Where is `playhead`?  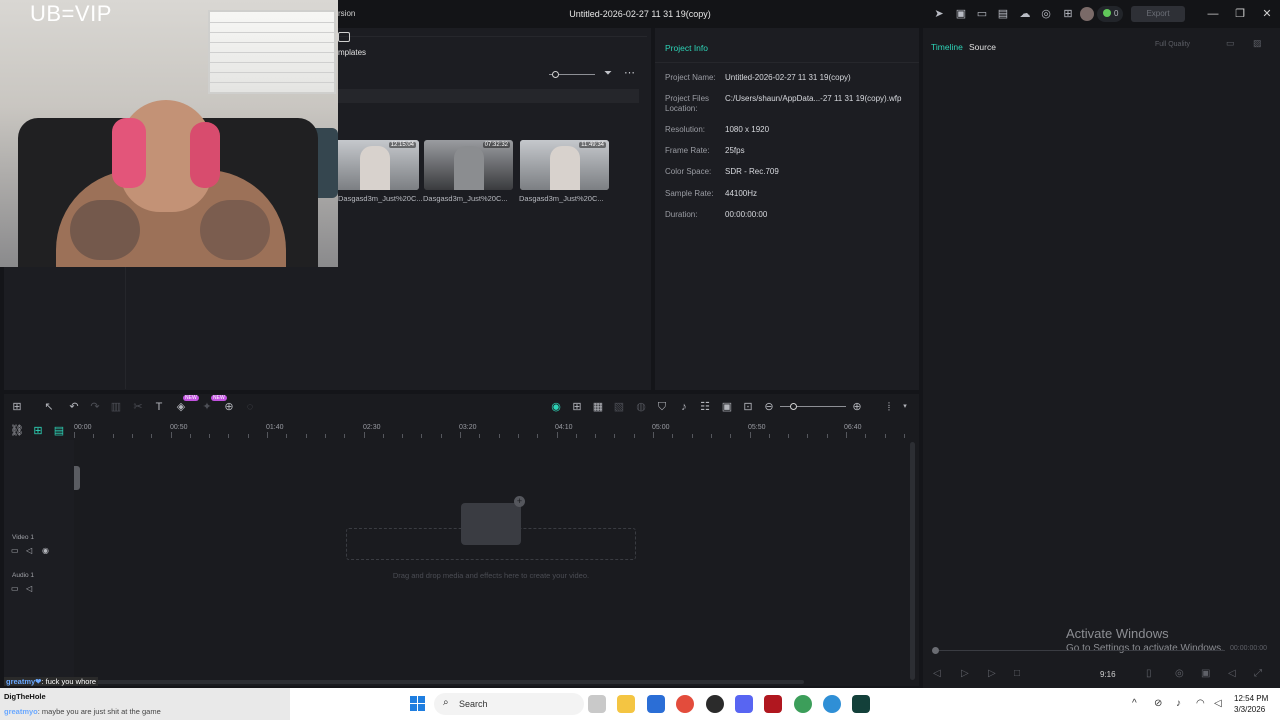
playhead is located at coordinates (77, 478).